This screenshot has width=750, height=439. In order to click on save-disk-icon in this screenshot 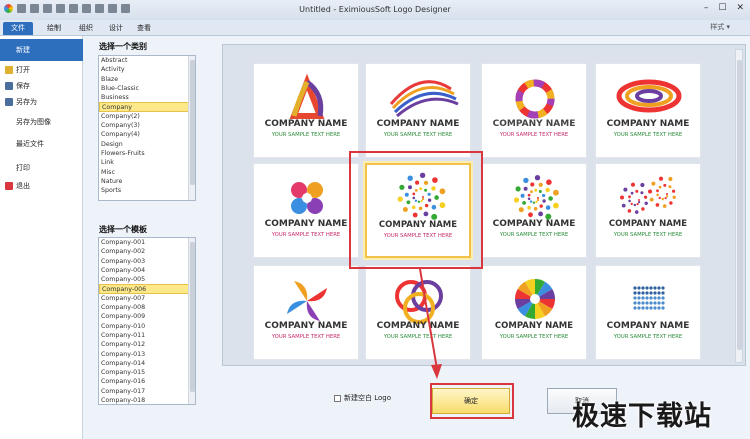, I will do `click(9, 86)`.